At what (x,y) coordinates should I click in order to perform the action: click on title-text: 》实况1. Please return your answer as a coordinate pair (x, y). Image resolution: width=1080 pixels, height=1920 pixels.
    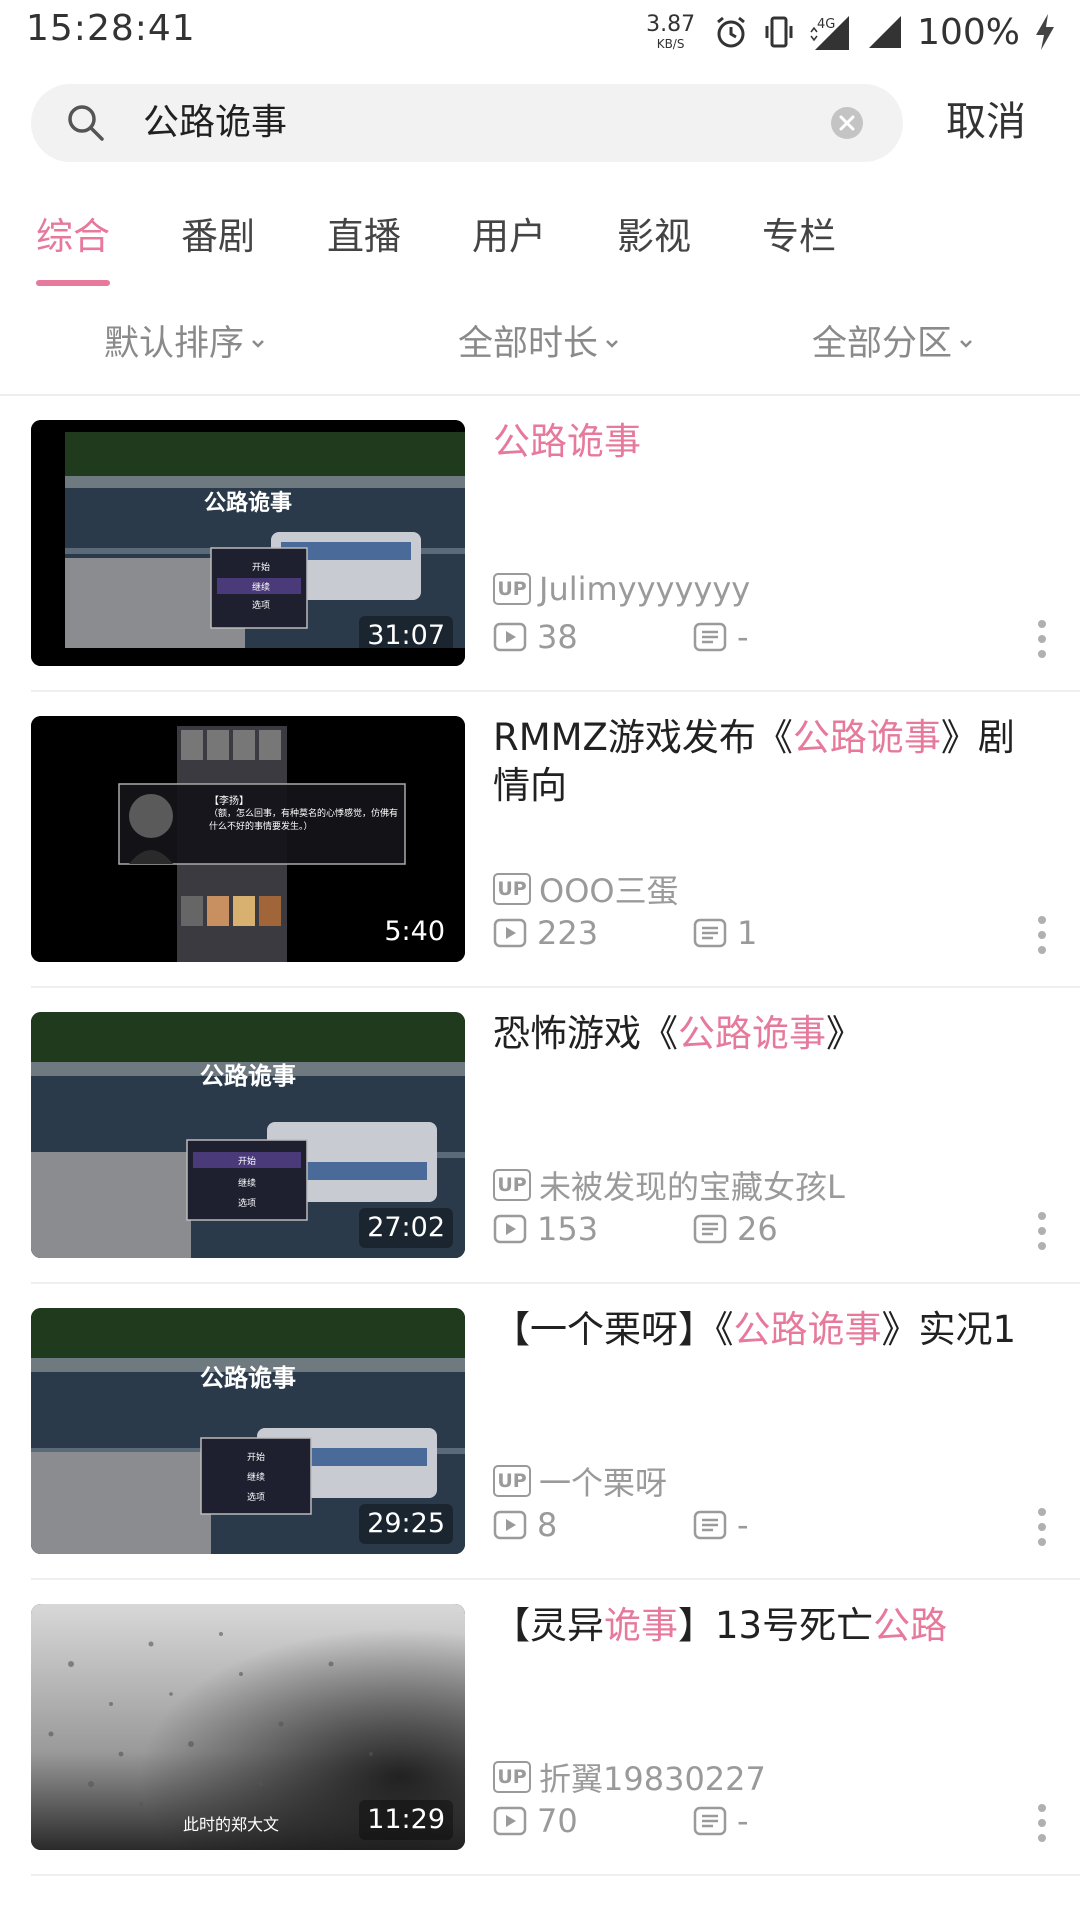
    Looking at the image, I should click on (949, 1329).